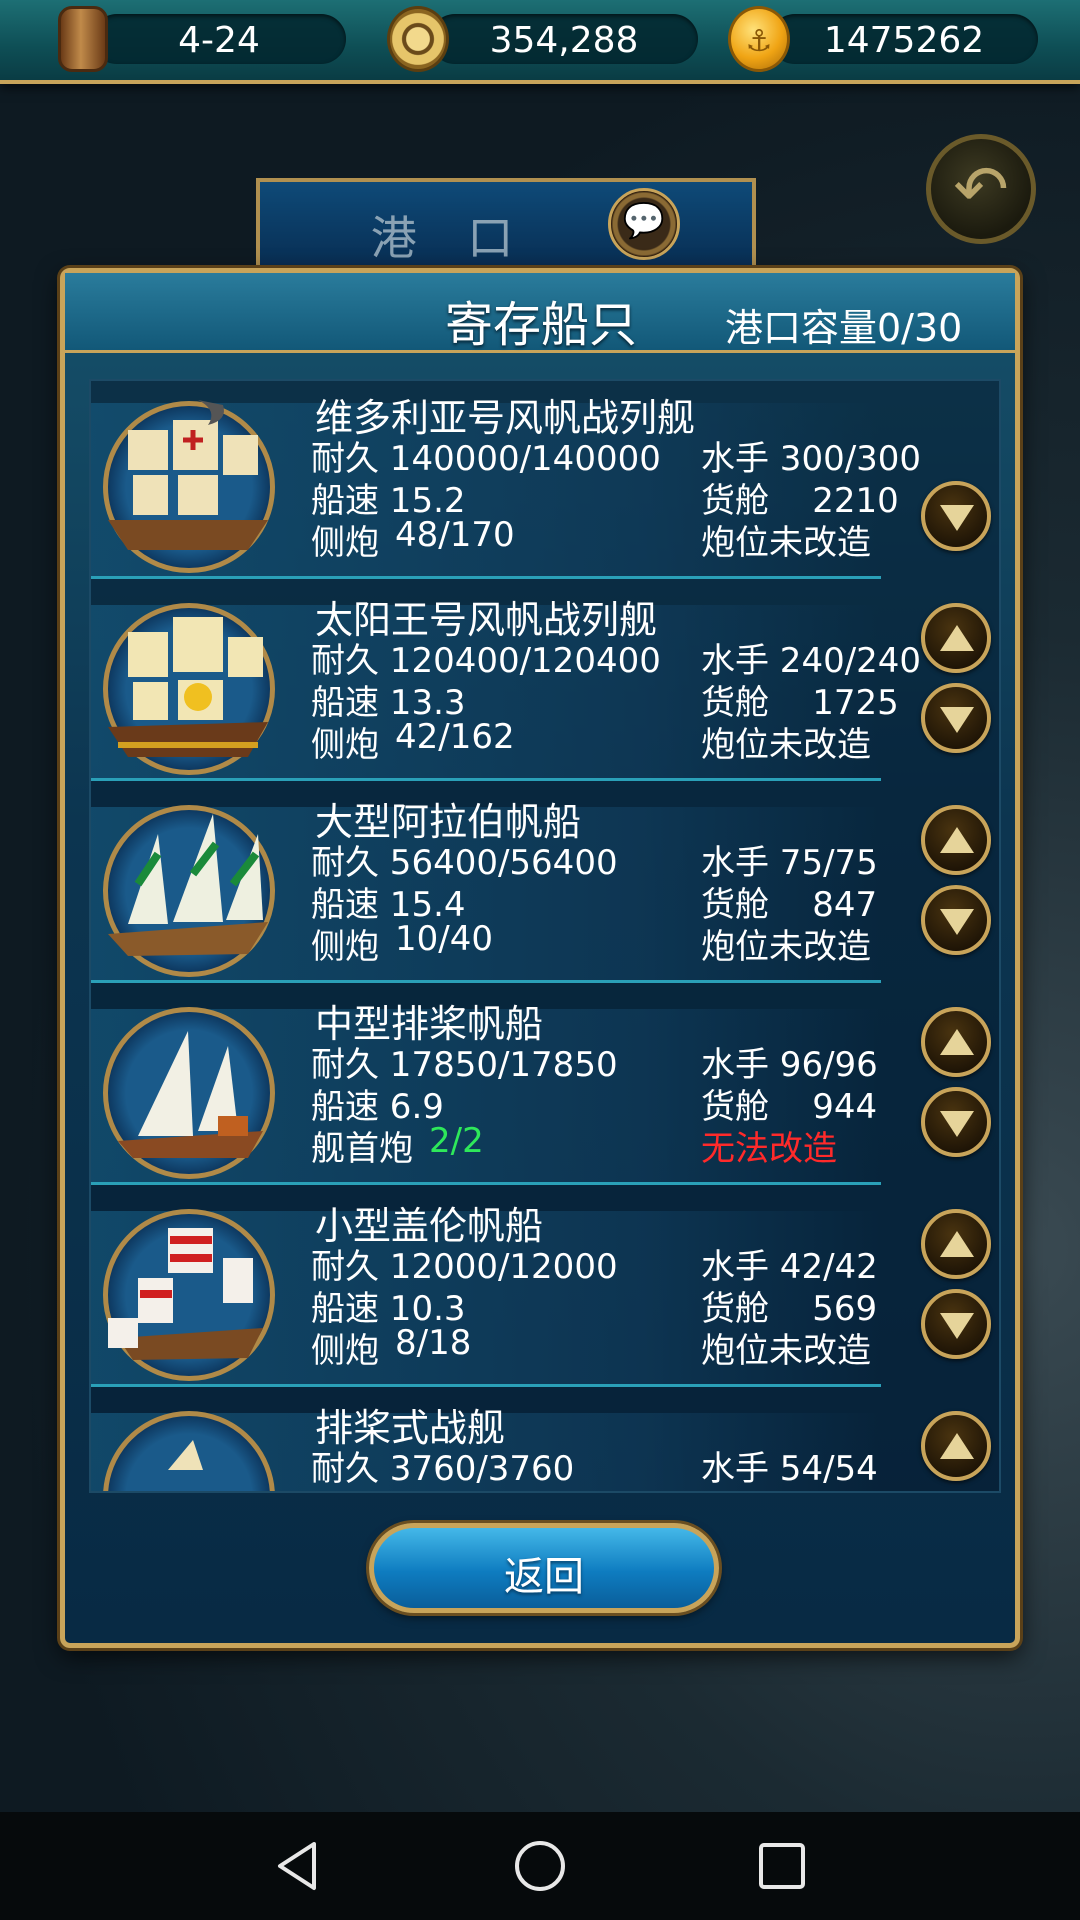 This screenshot has height=1920, width=1080. Describe the element at coordinates (433, 1343) in the screenshot. I see `cannon-value: 8/18` at that location.